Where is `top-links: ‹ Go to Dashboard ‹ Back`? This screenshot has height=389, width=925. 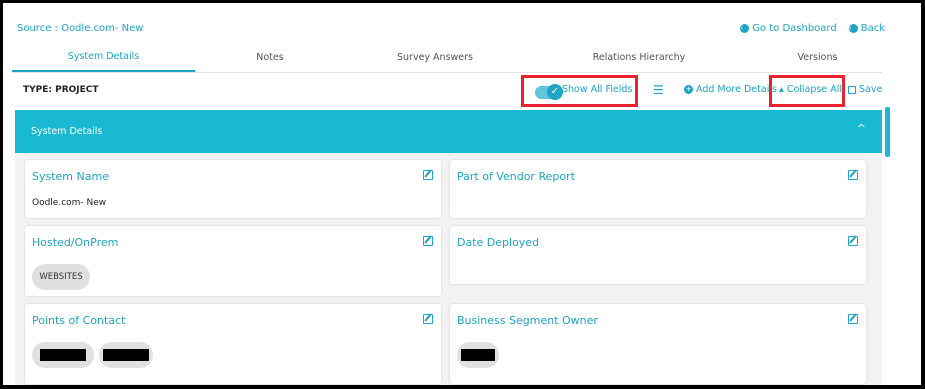 top-links: ‹ Go to Dashboard ‹ Back is located at coordinates (812, 28).